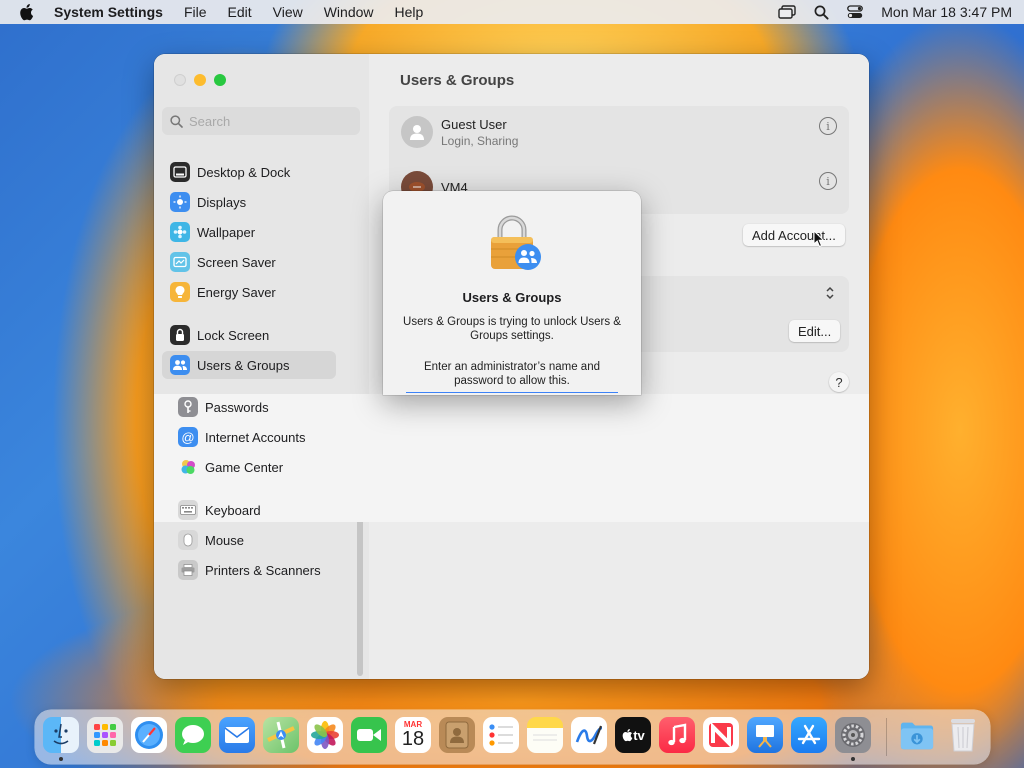 The image size is (1024, 768). What do you see at coordinates (853, 735) in the screenshot?
I see `system-settings-icon` at bounding box center [853, 735].